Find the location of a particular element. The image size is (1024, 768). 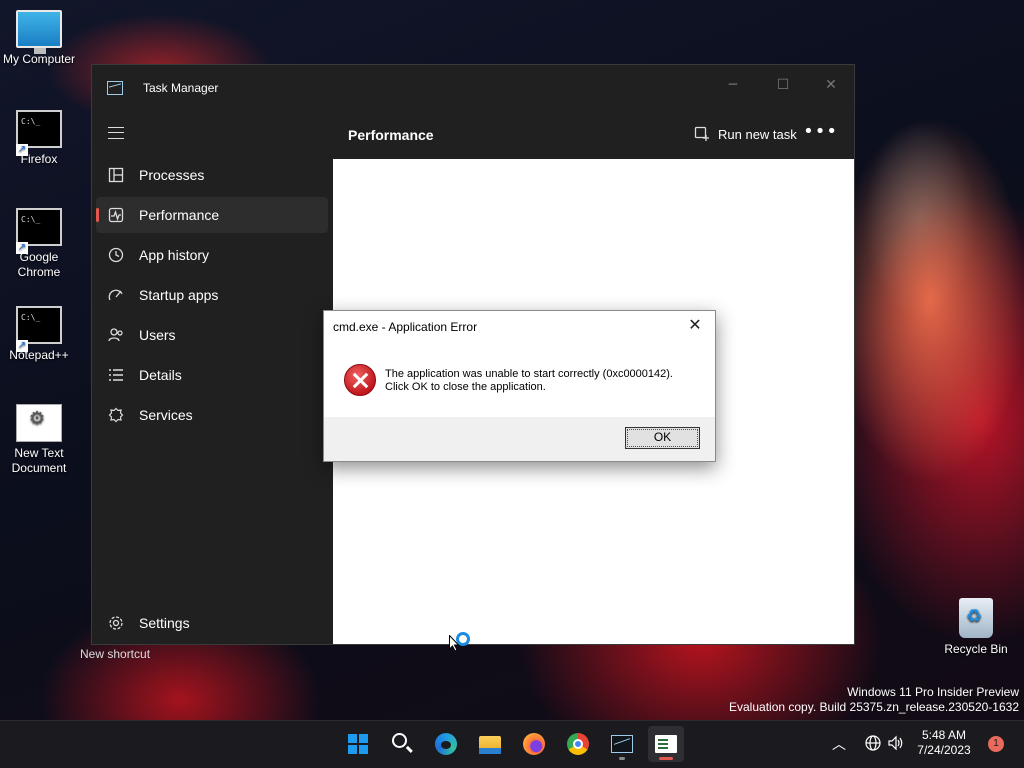

desktop-icon-label: Recycle Bin is located at coordinates (976, 649).